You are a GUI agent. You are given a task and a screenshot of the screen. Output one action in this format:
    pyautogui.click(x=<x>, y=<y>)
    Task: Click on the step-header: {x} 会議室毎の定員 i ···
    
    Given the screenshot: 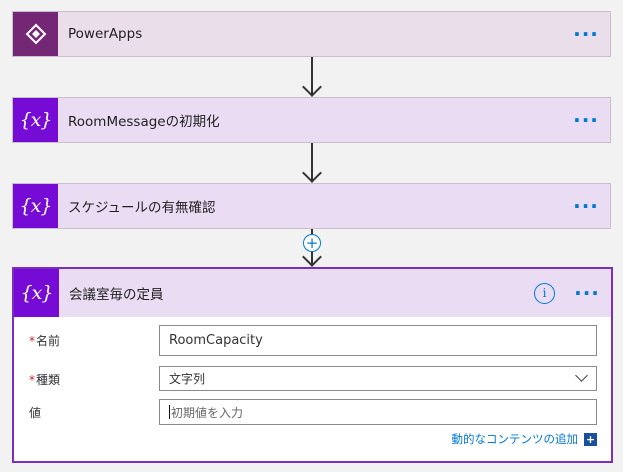 What is the action you would take?
    pyautogui.click(x=312, y=293)
    